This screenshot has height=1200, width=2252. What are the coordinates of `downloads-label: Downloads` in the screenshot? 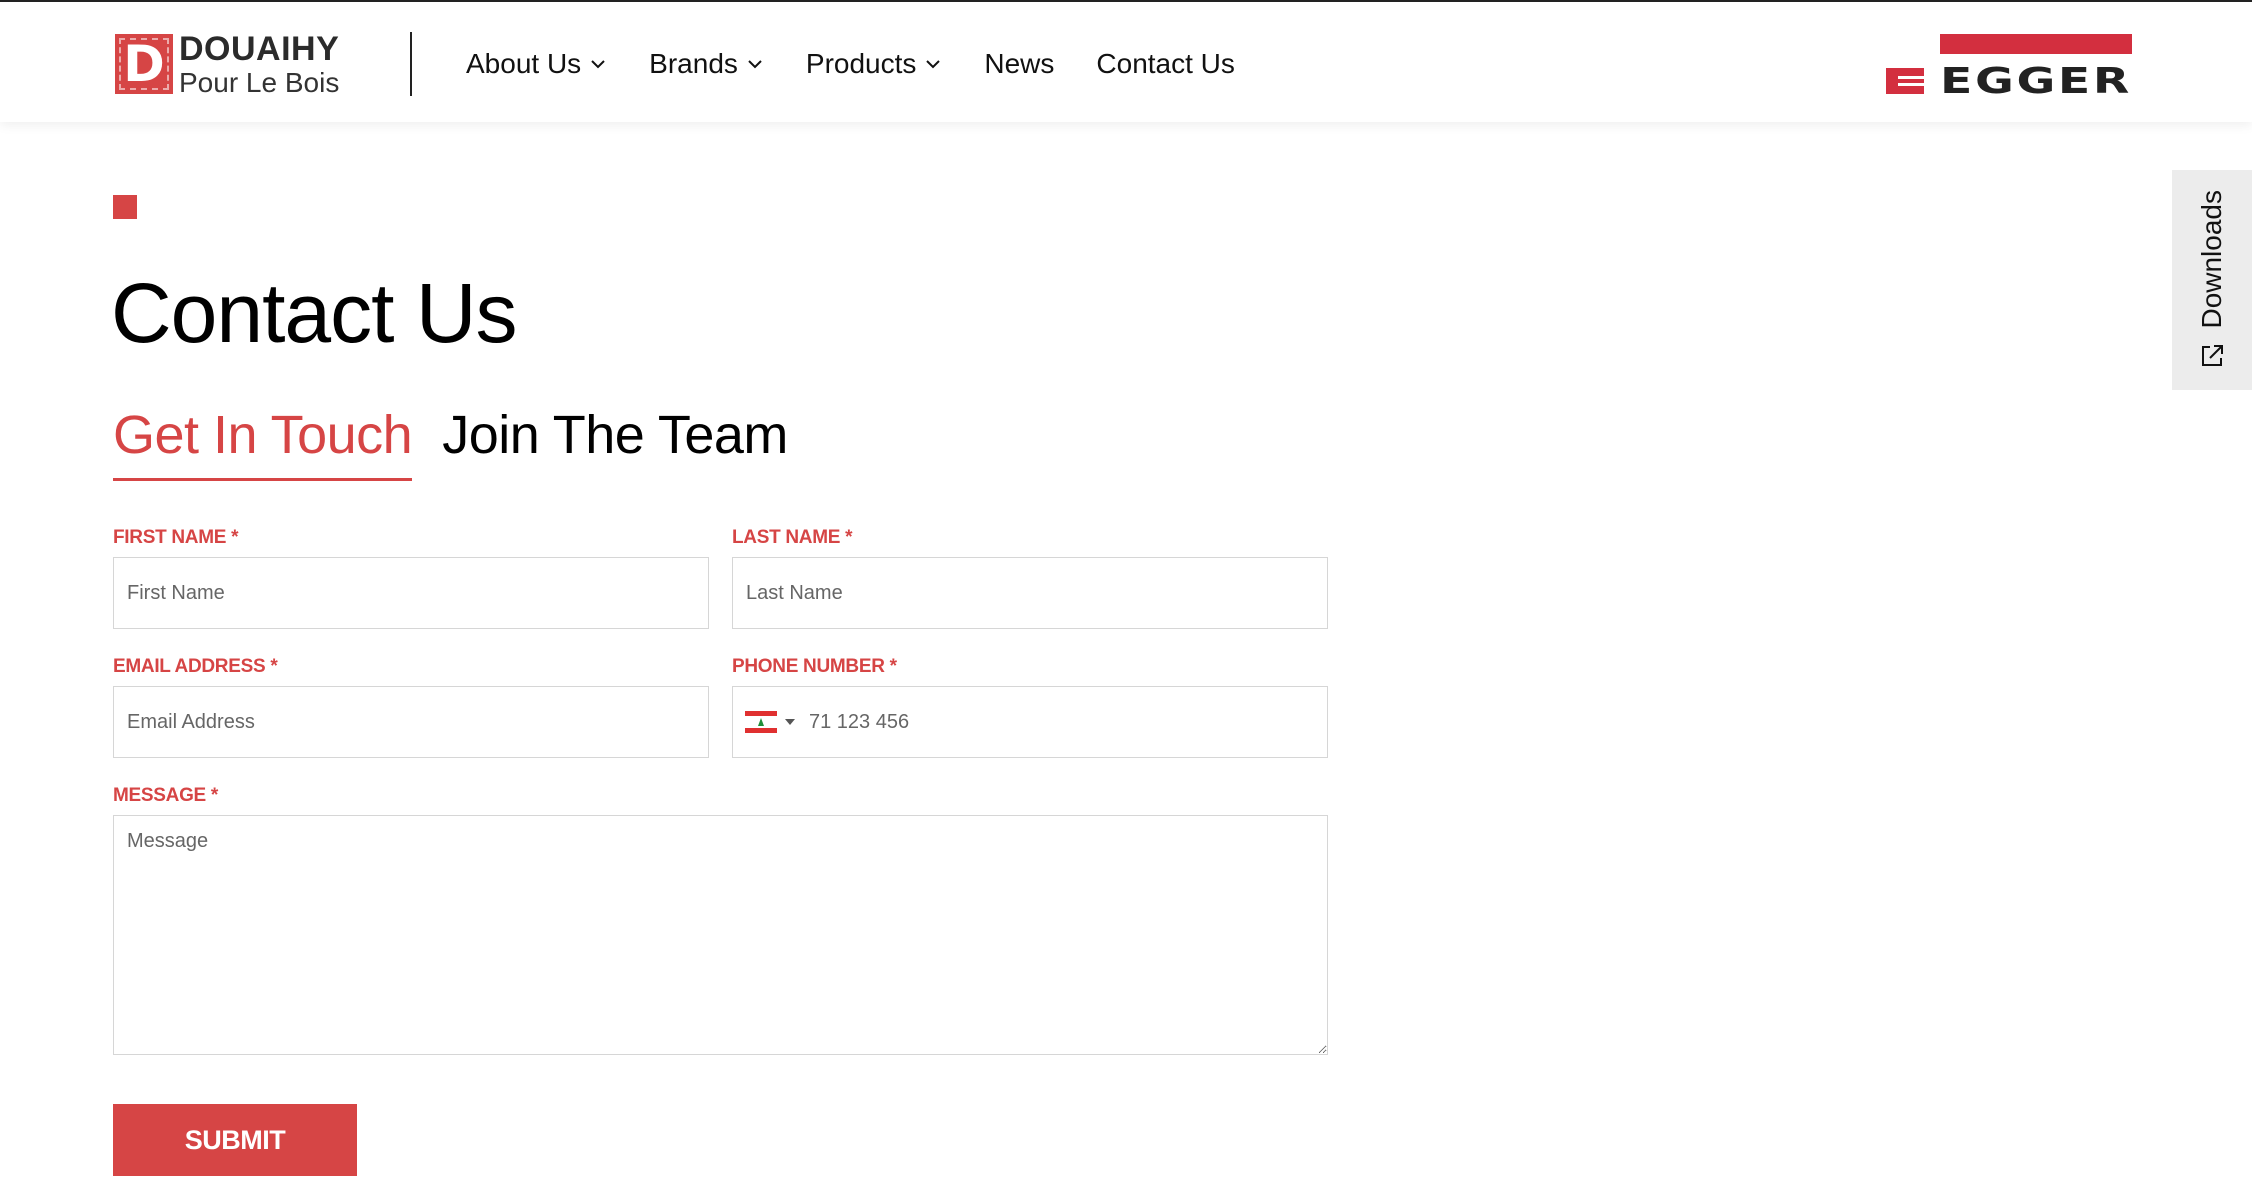 It's located at (2211, 259).